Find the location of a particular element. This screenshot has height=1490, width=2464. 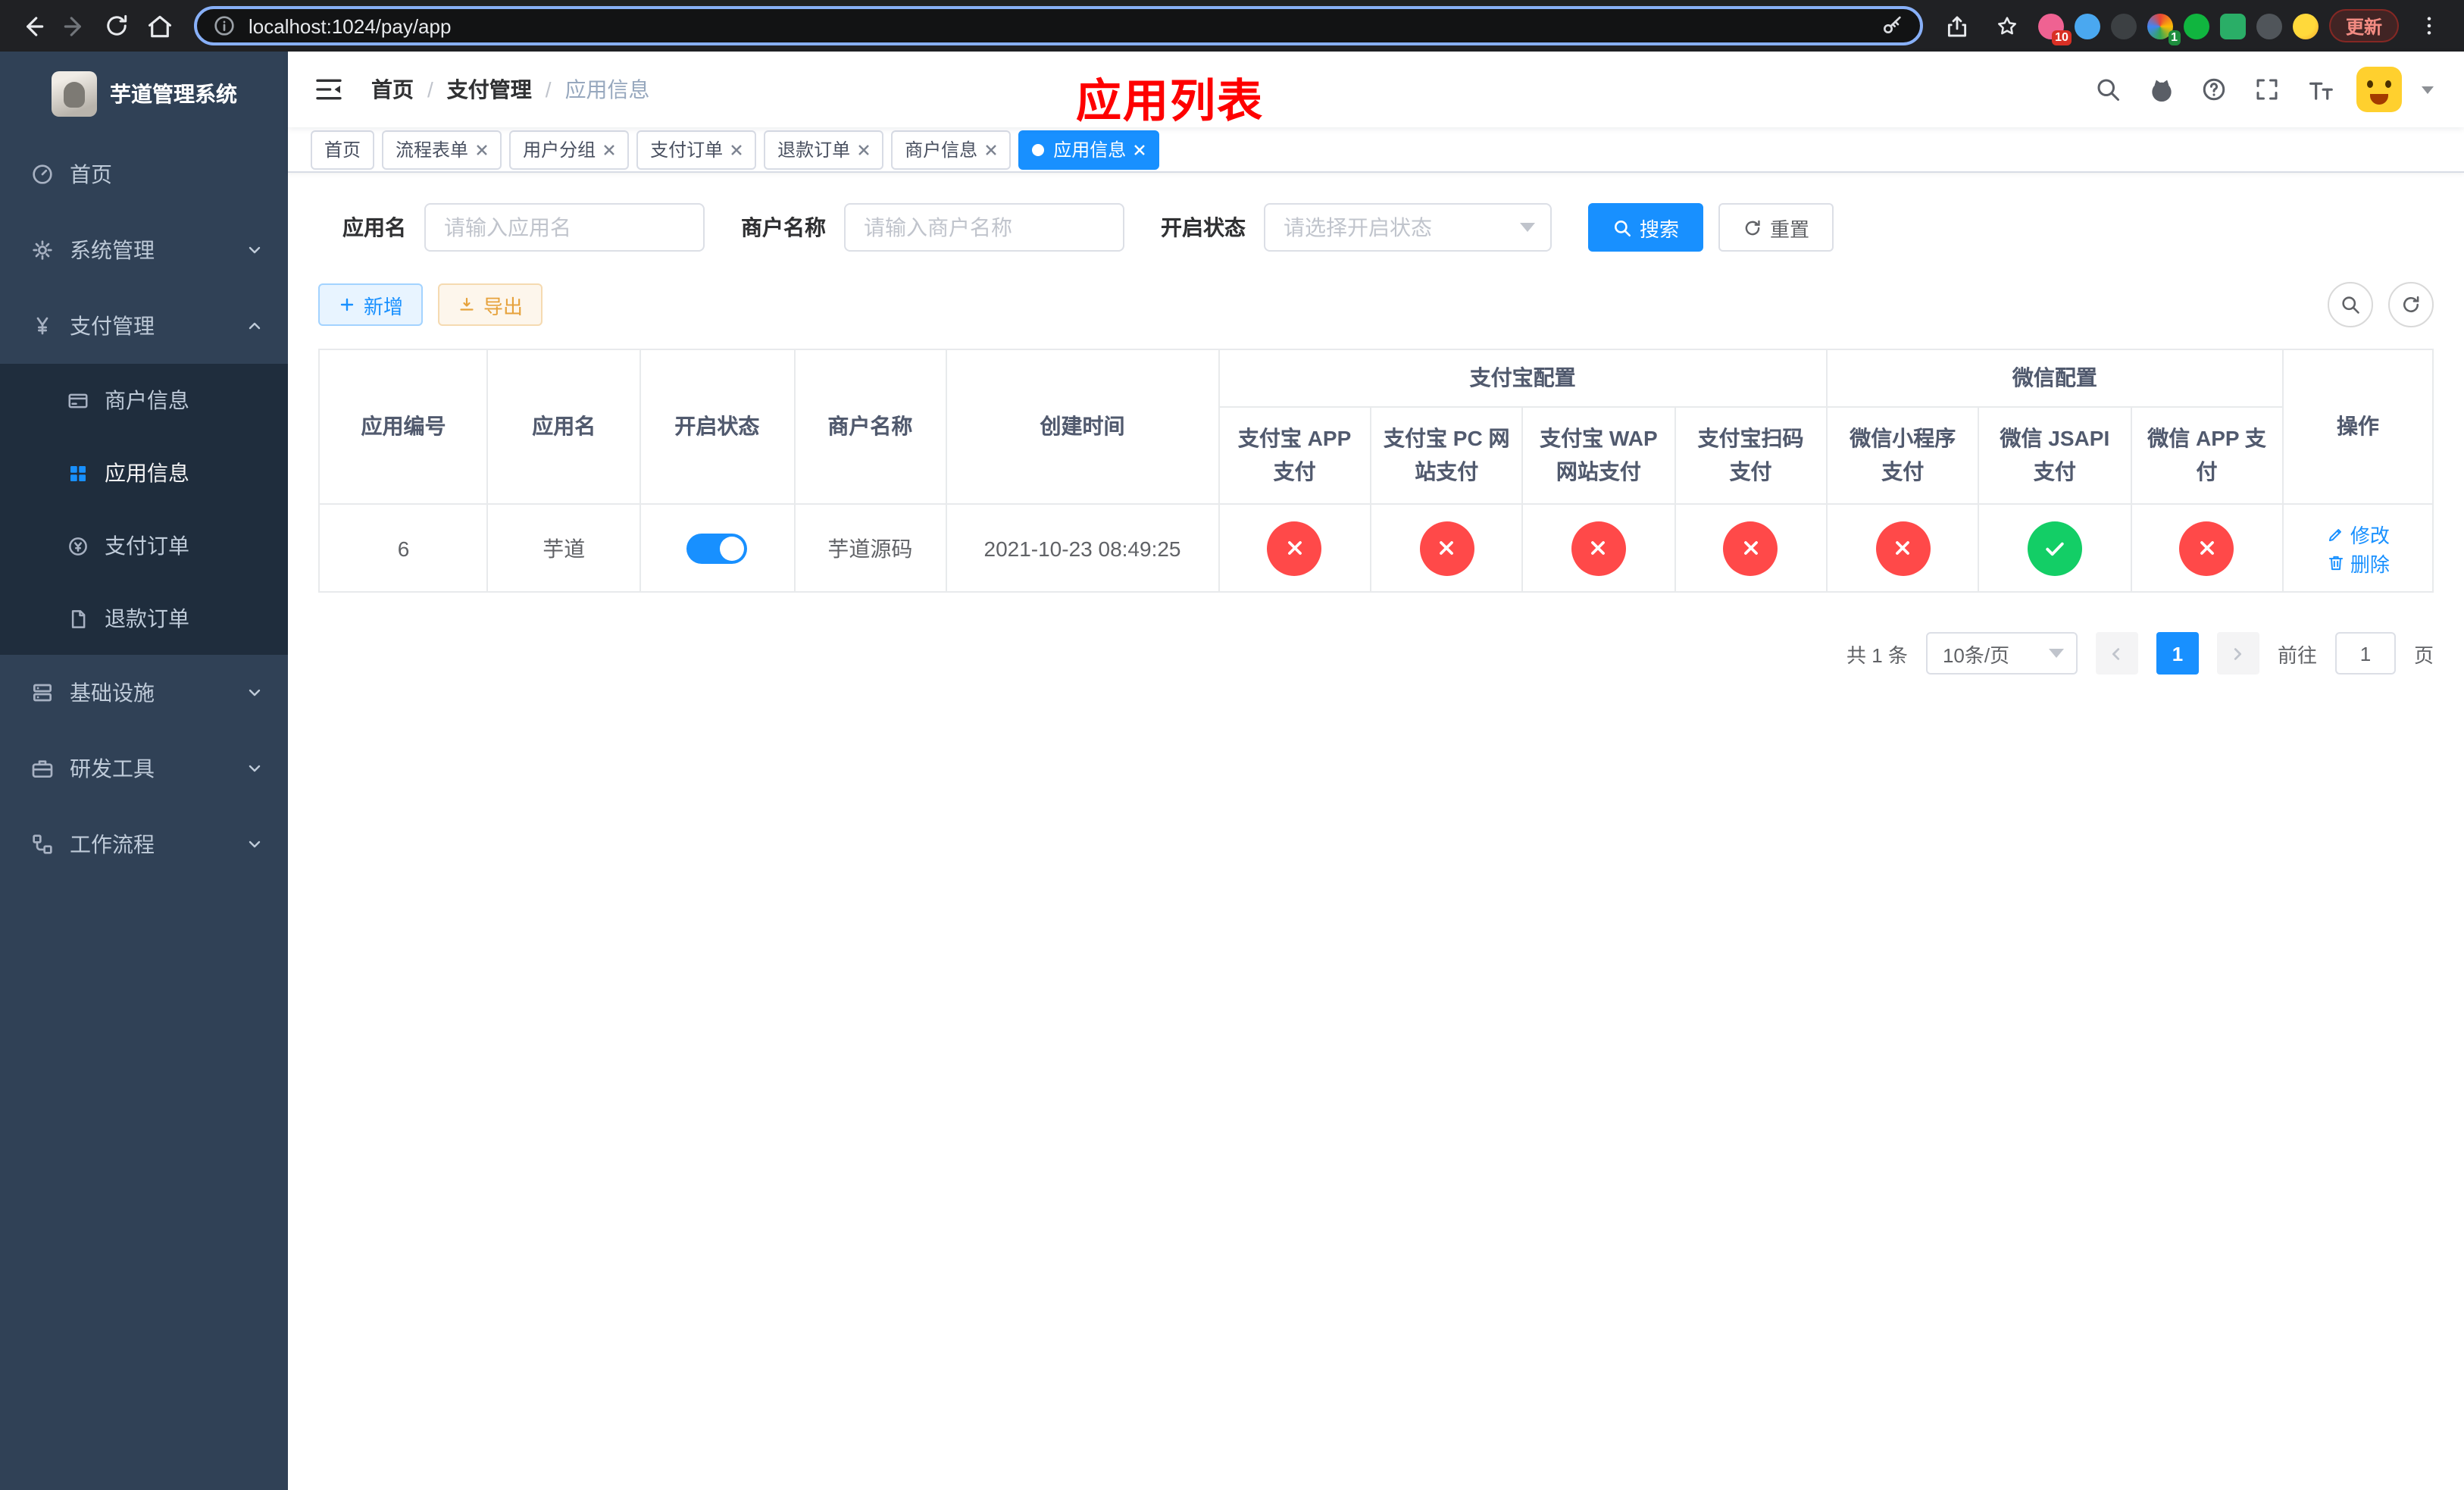

extension-icon-1: 10 is located at coordinates (2054, 29).